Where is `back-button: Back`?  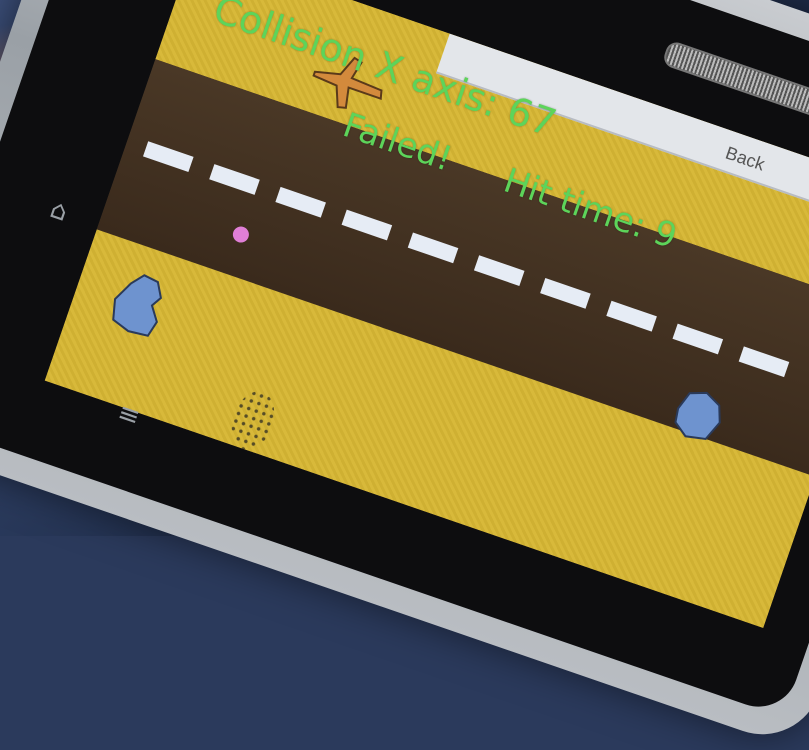 back-button: Back is located at coordinates (745, 159).